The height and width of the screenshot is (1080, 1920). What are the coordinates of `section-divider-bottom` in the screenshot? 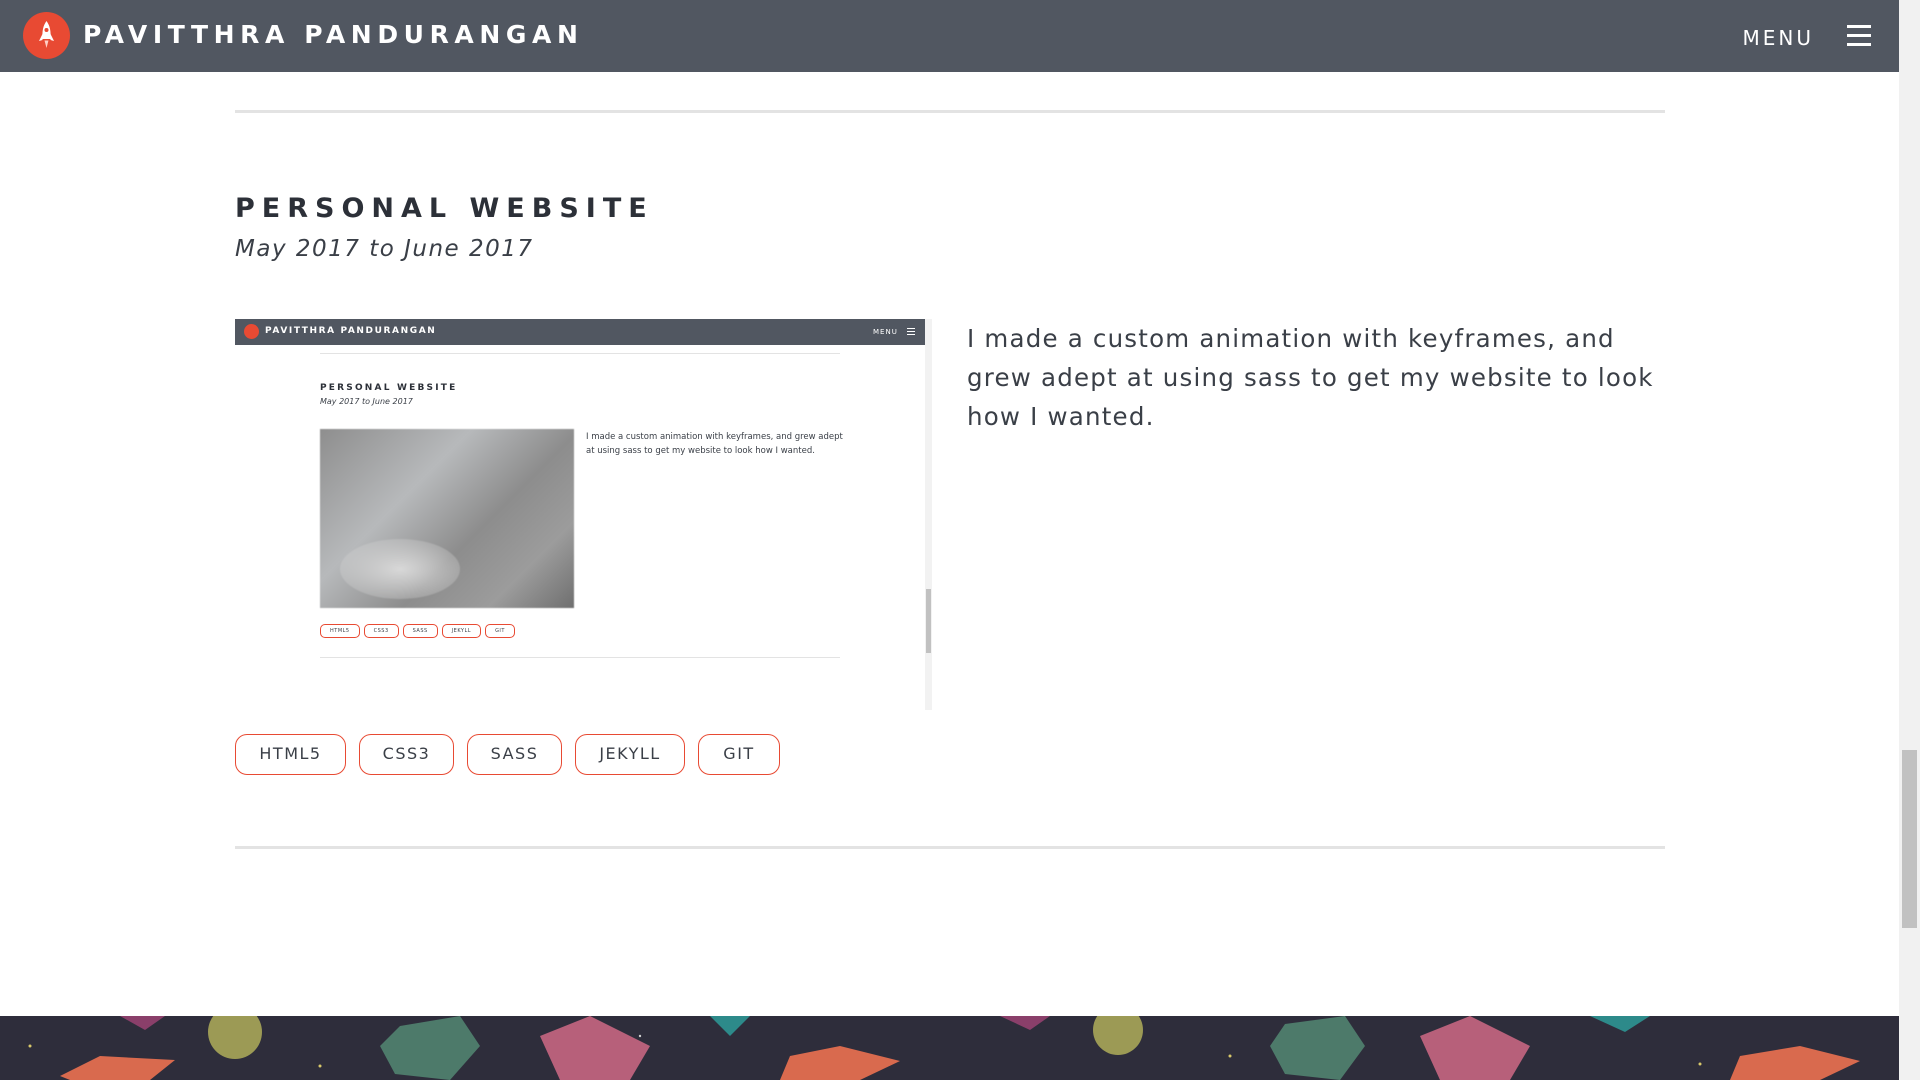 It's located at (950, 847).